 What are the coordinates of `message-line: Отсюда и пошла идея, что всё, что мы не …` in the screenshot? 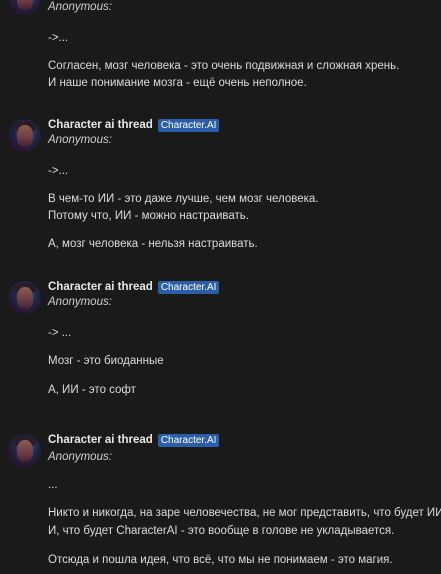 It's located at (220, 560).